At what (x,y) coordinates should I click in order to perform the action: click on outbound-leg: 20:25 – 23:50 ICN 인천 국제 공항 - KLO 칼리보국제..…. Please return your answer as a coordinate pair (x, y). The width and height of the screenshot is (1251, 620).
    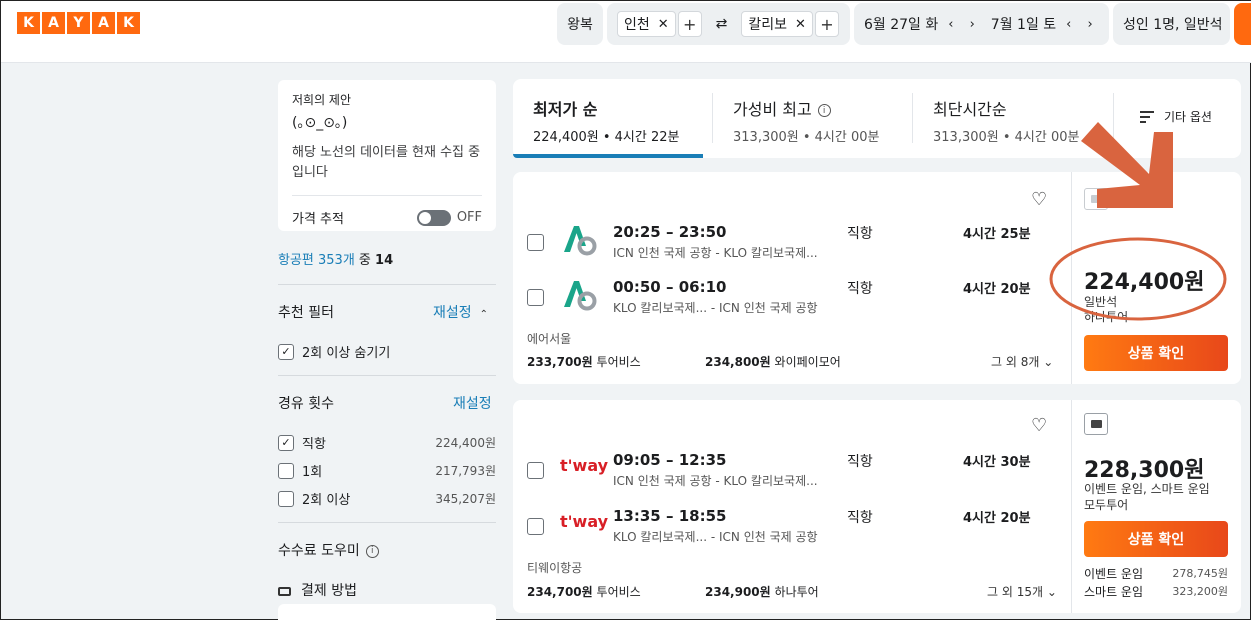
    Looking at the image, I should click on (792, 240).